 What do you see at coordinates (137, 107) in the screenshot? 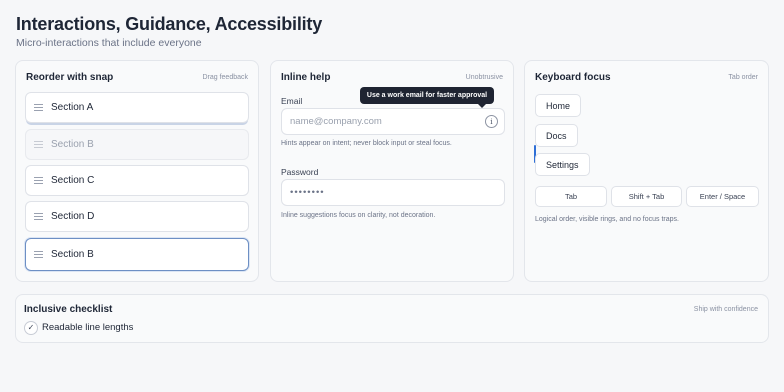
I see `section-row-a: Section A` at bounding box center [137, 107].